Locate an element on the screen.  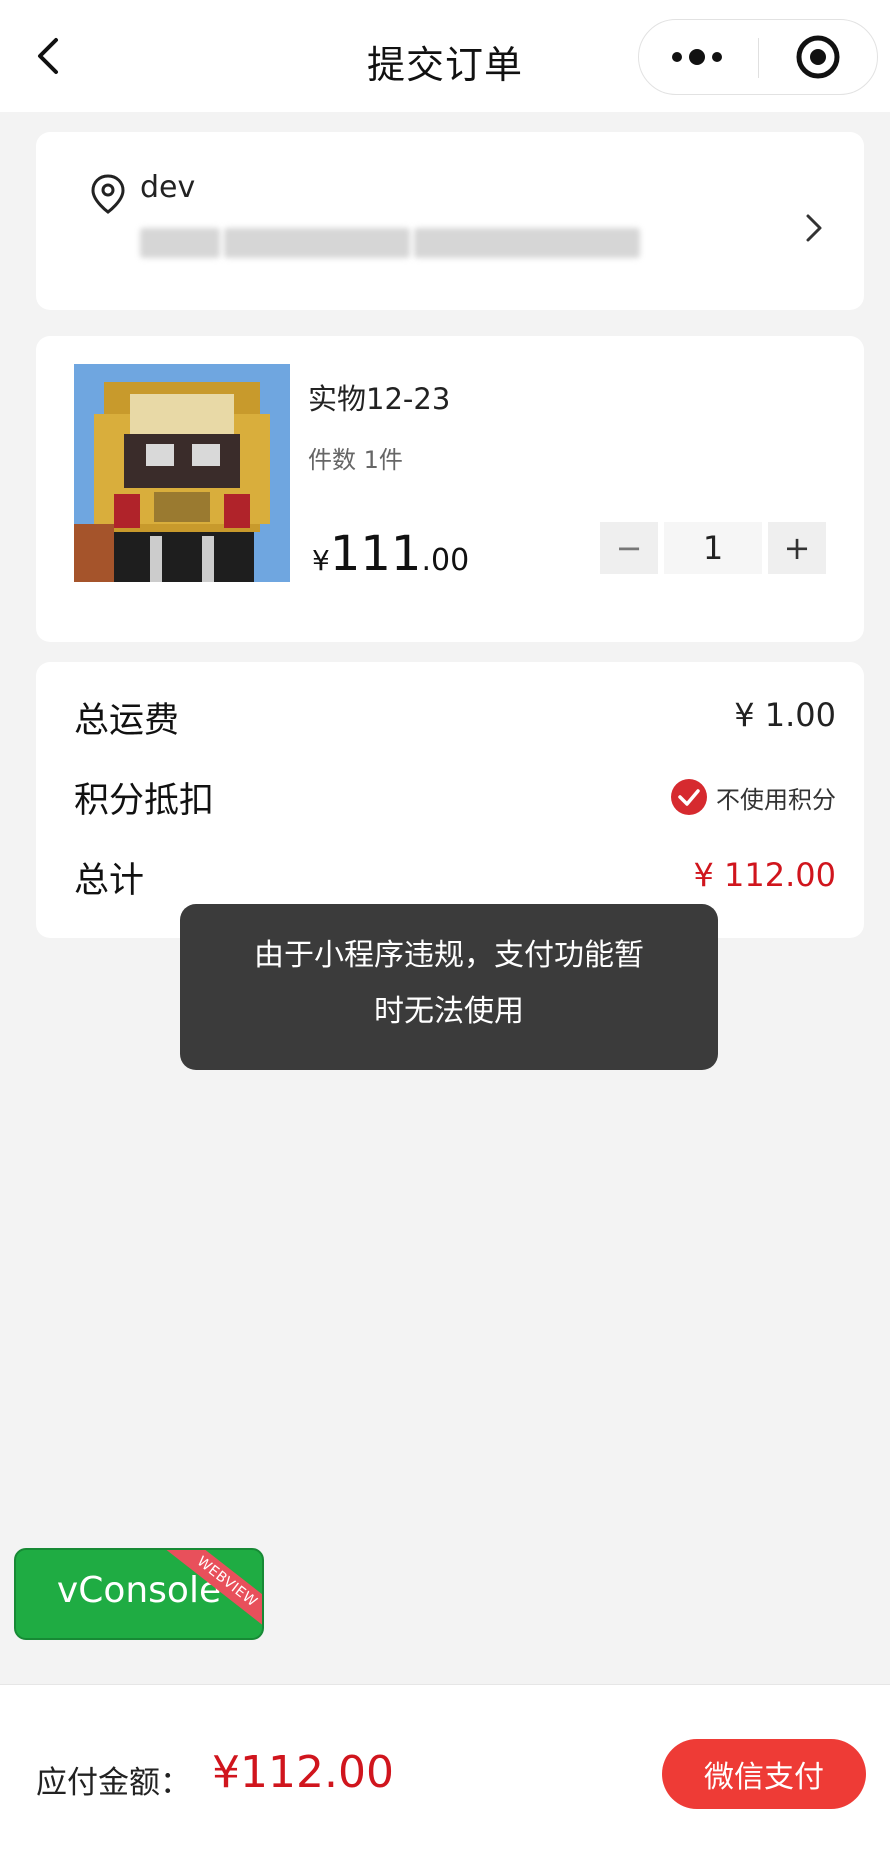
more-dots-icon is located at coordinates (697, 57).